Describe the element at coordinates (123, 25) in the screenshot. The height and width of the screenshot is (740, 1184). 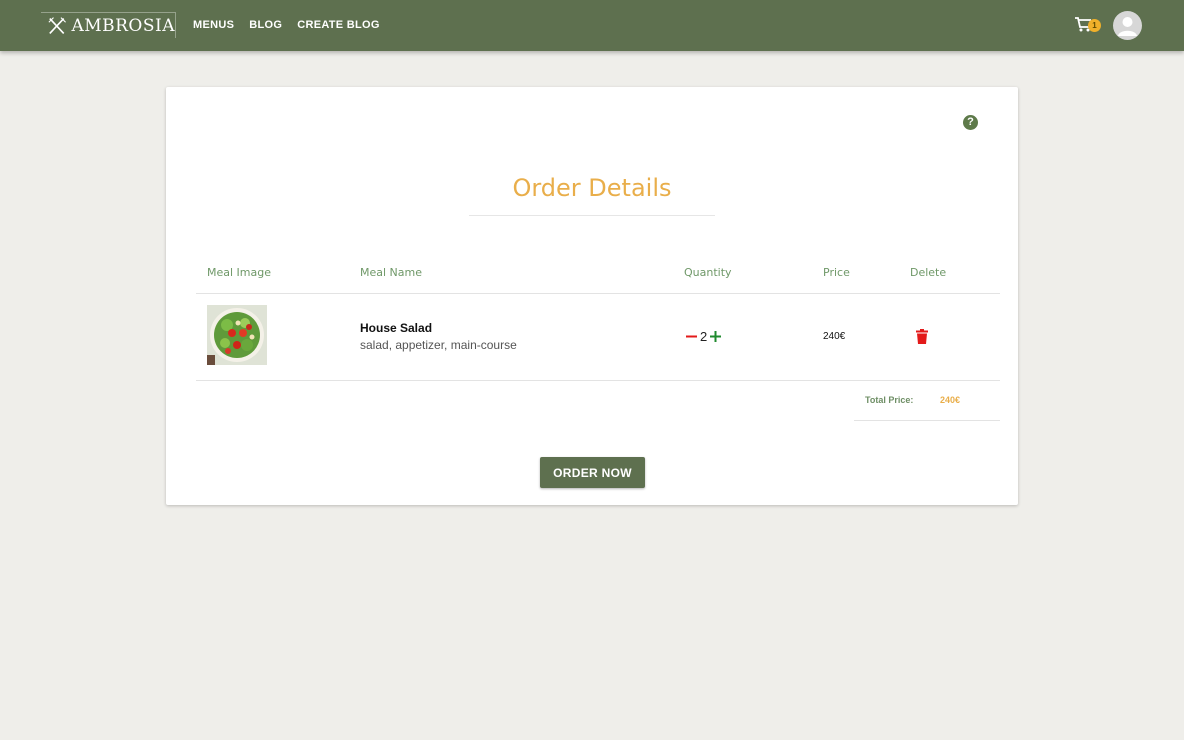
I see `logo-text: AMBROSIA` at that location.